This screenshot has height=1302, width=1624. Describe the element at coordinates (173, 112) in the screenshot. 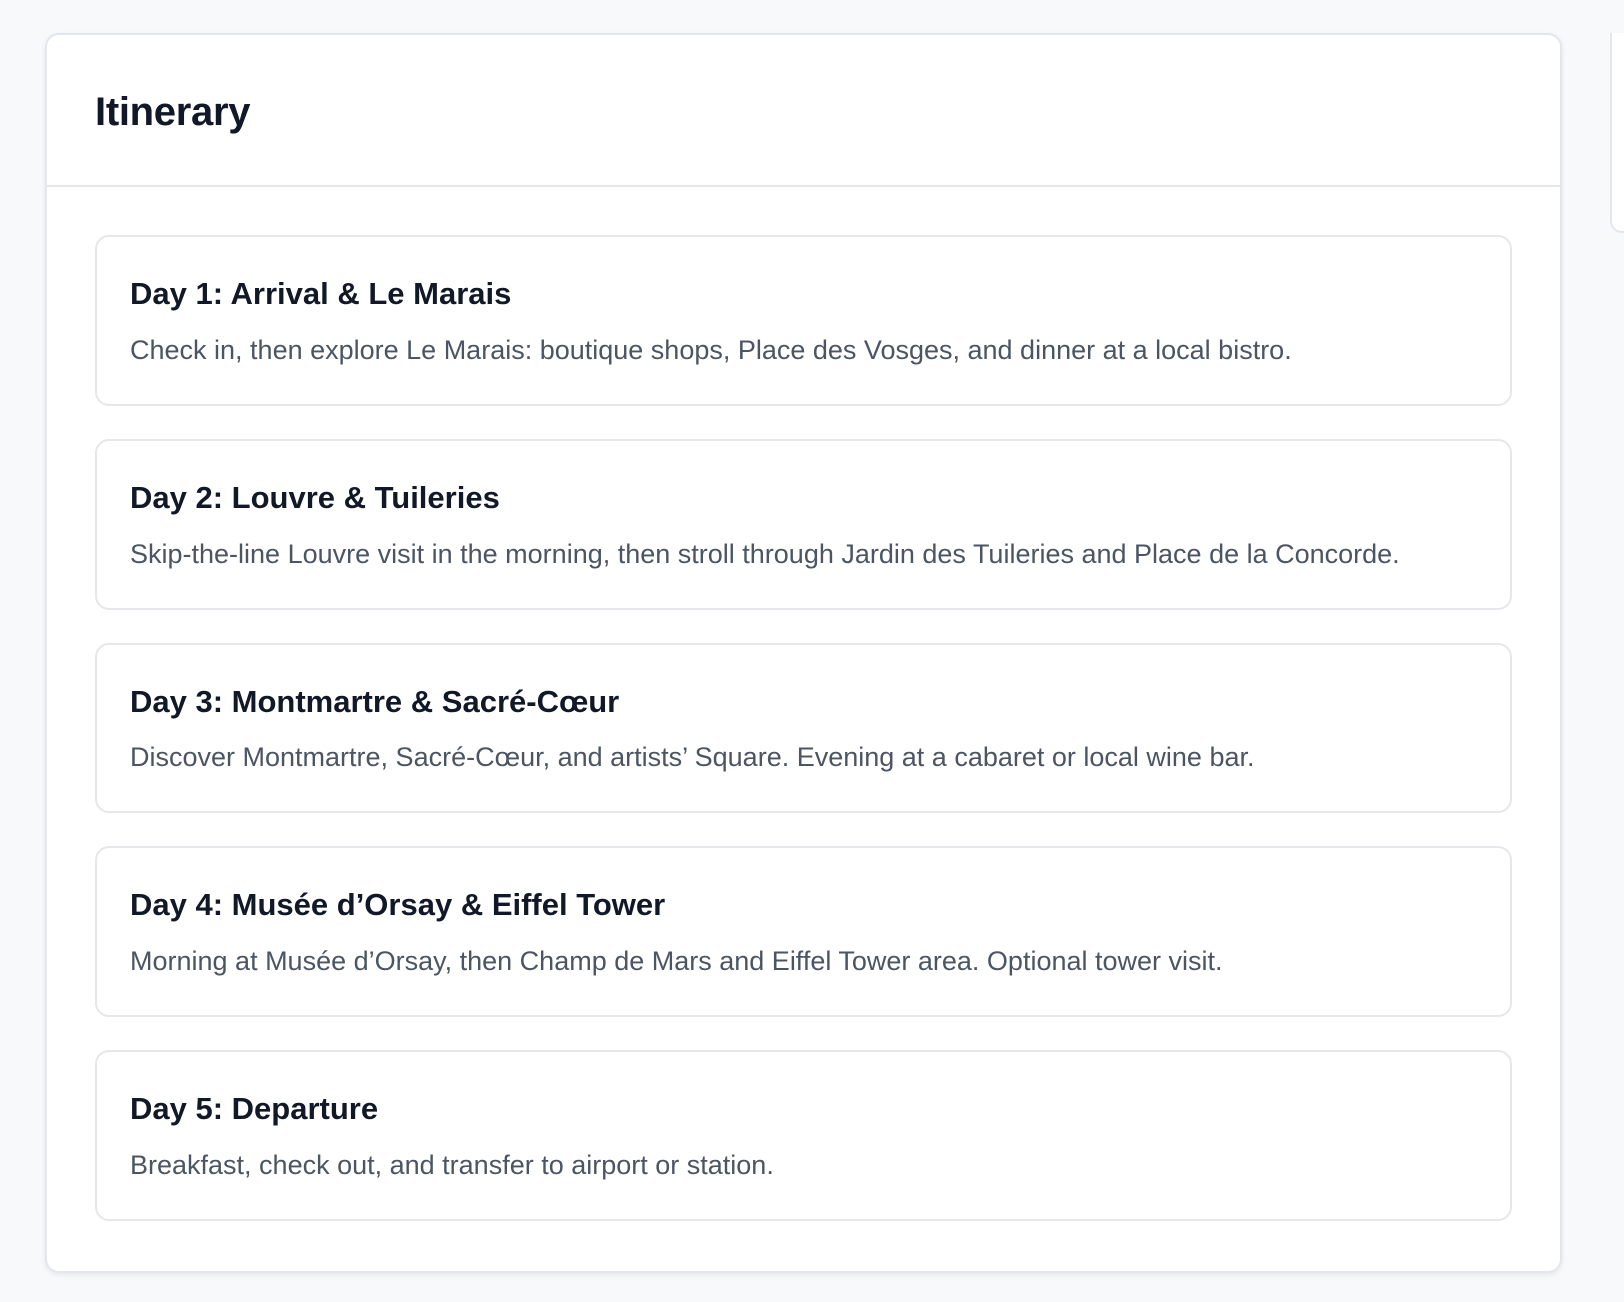

I see `page-title: Itinerary` at that location.